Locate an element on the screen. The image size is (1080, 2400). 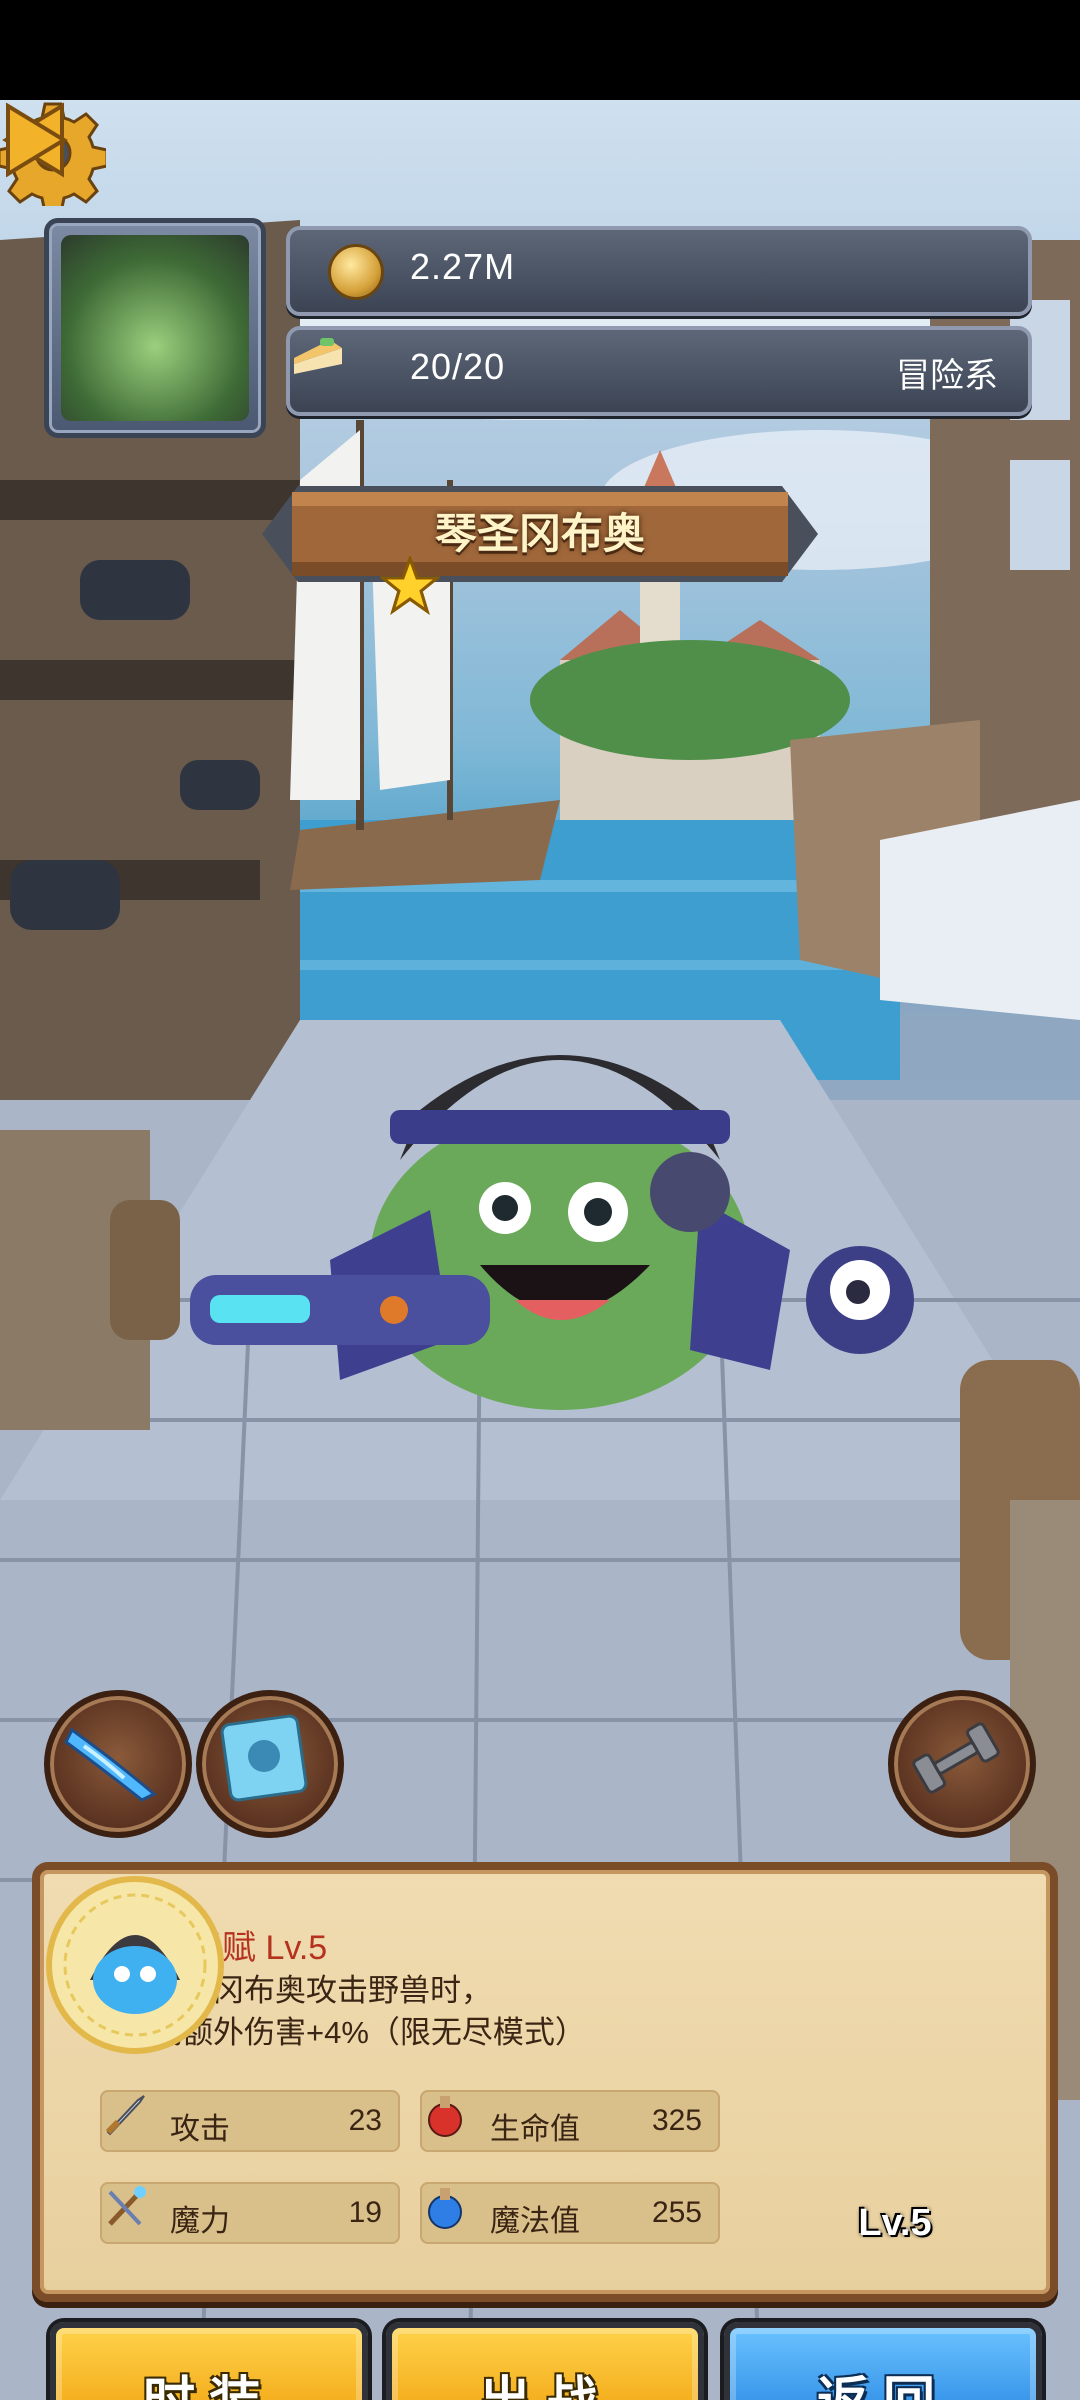
costume-button-label: 时装 is located at coordinates (209, 2364).